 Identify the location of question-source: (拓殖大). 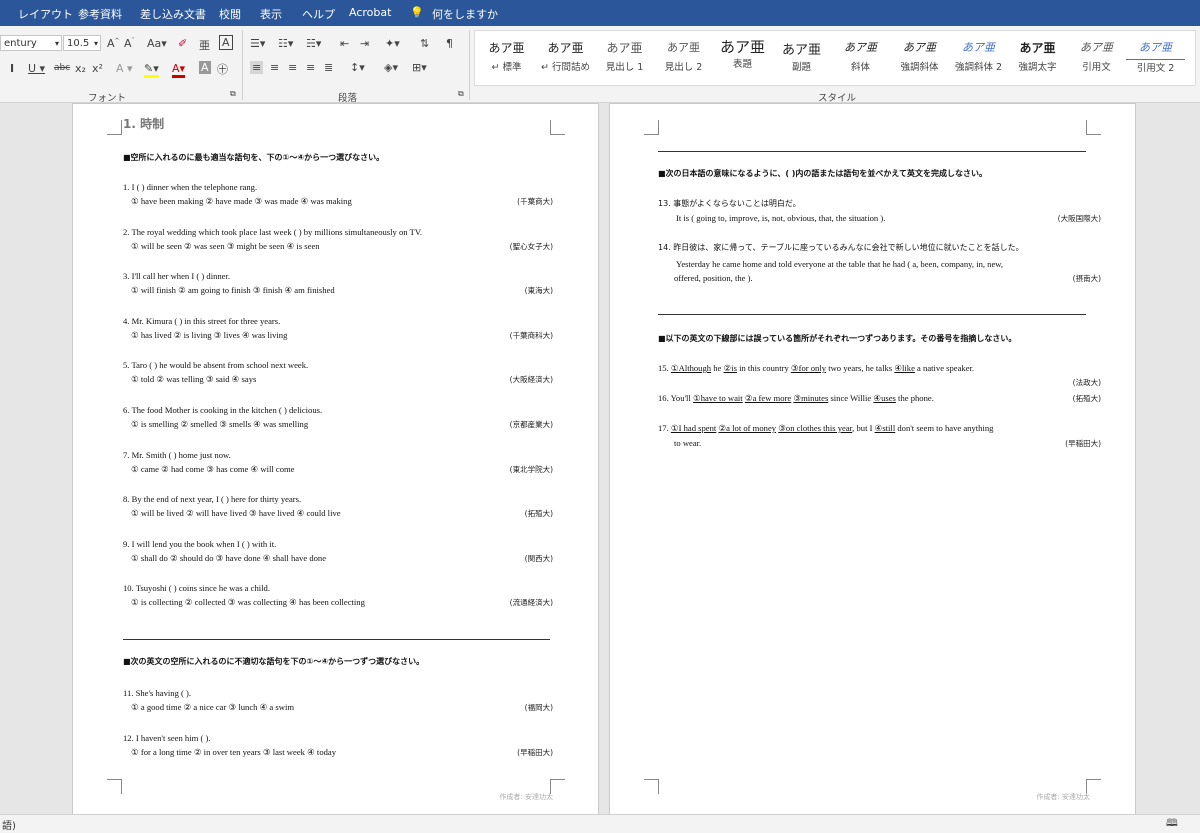
(538, 514).